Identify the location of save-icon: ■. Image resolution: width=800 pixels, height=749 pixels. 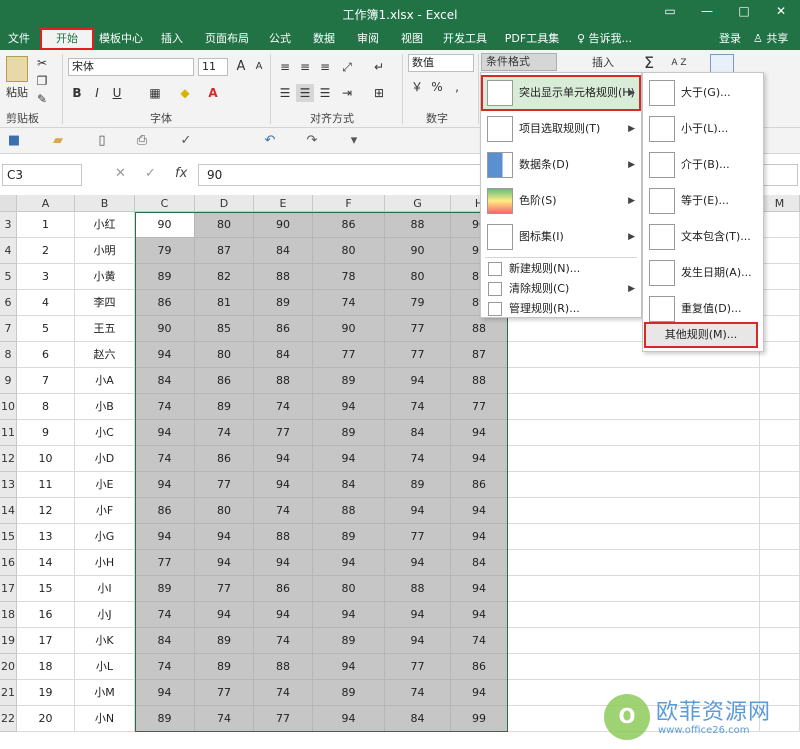
(14, 141).